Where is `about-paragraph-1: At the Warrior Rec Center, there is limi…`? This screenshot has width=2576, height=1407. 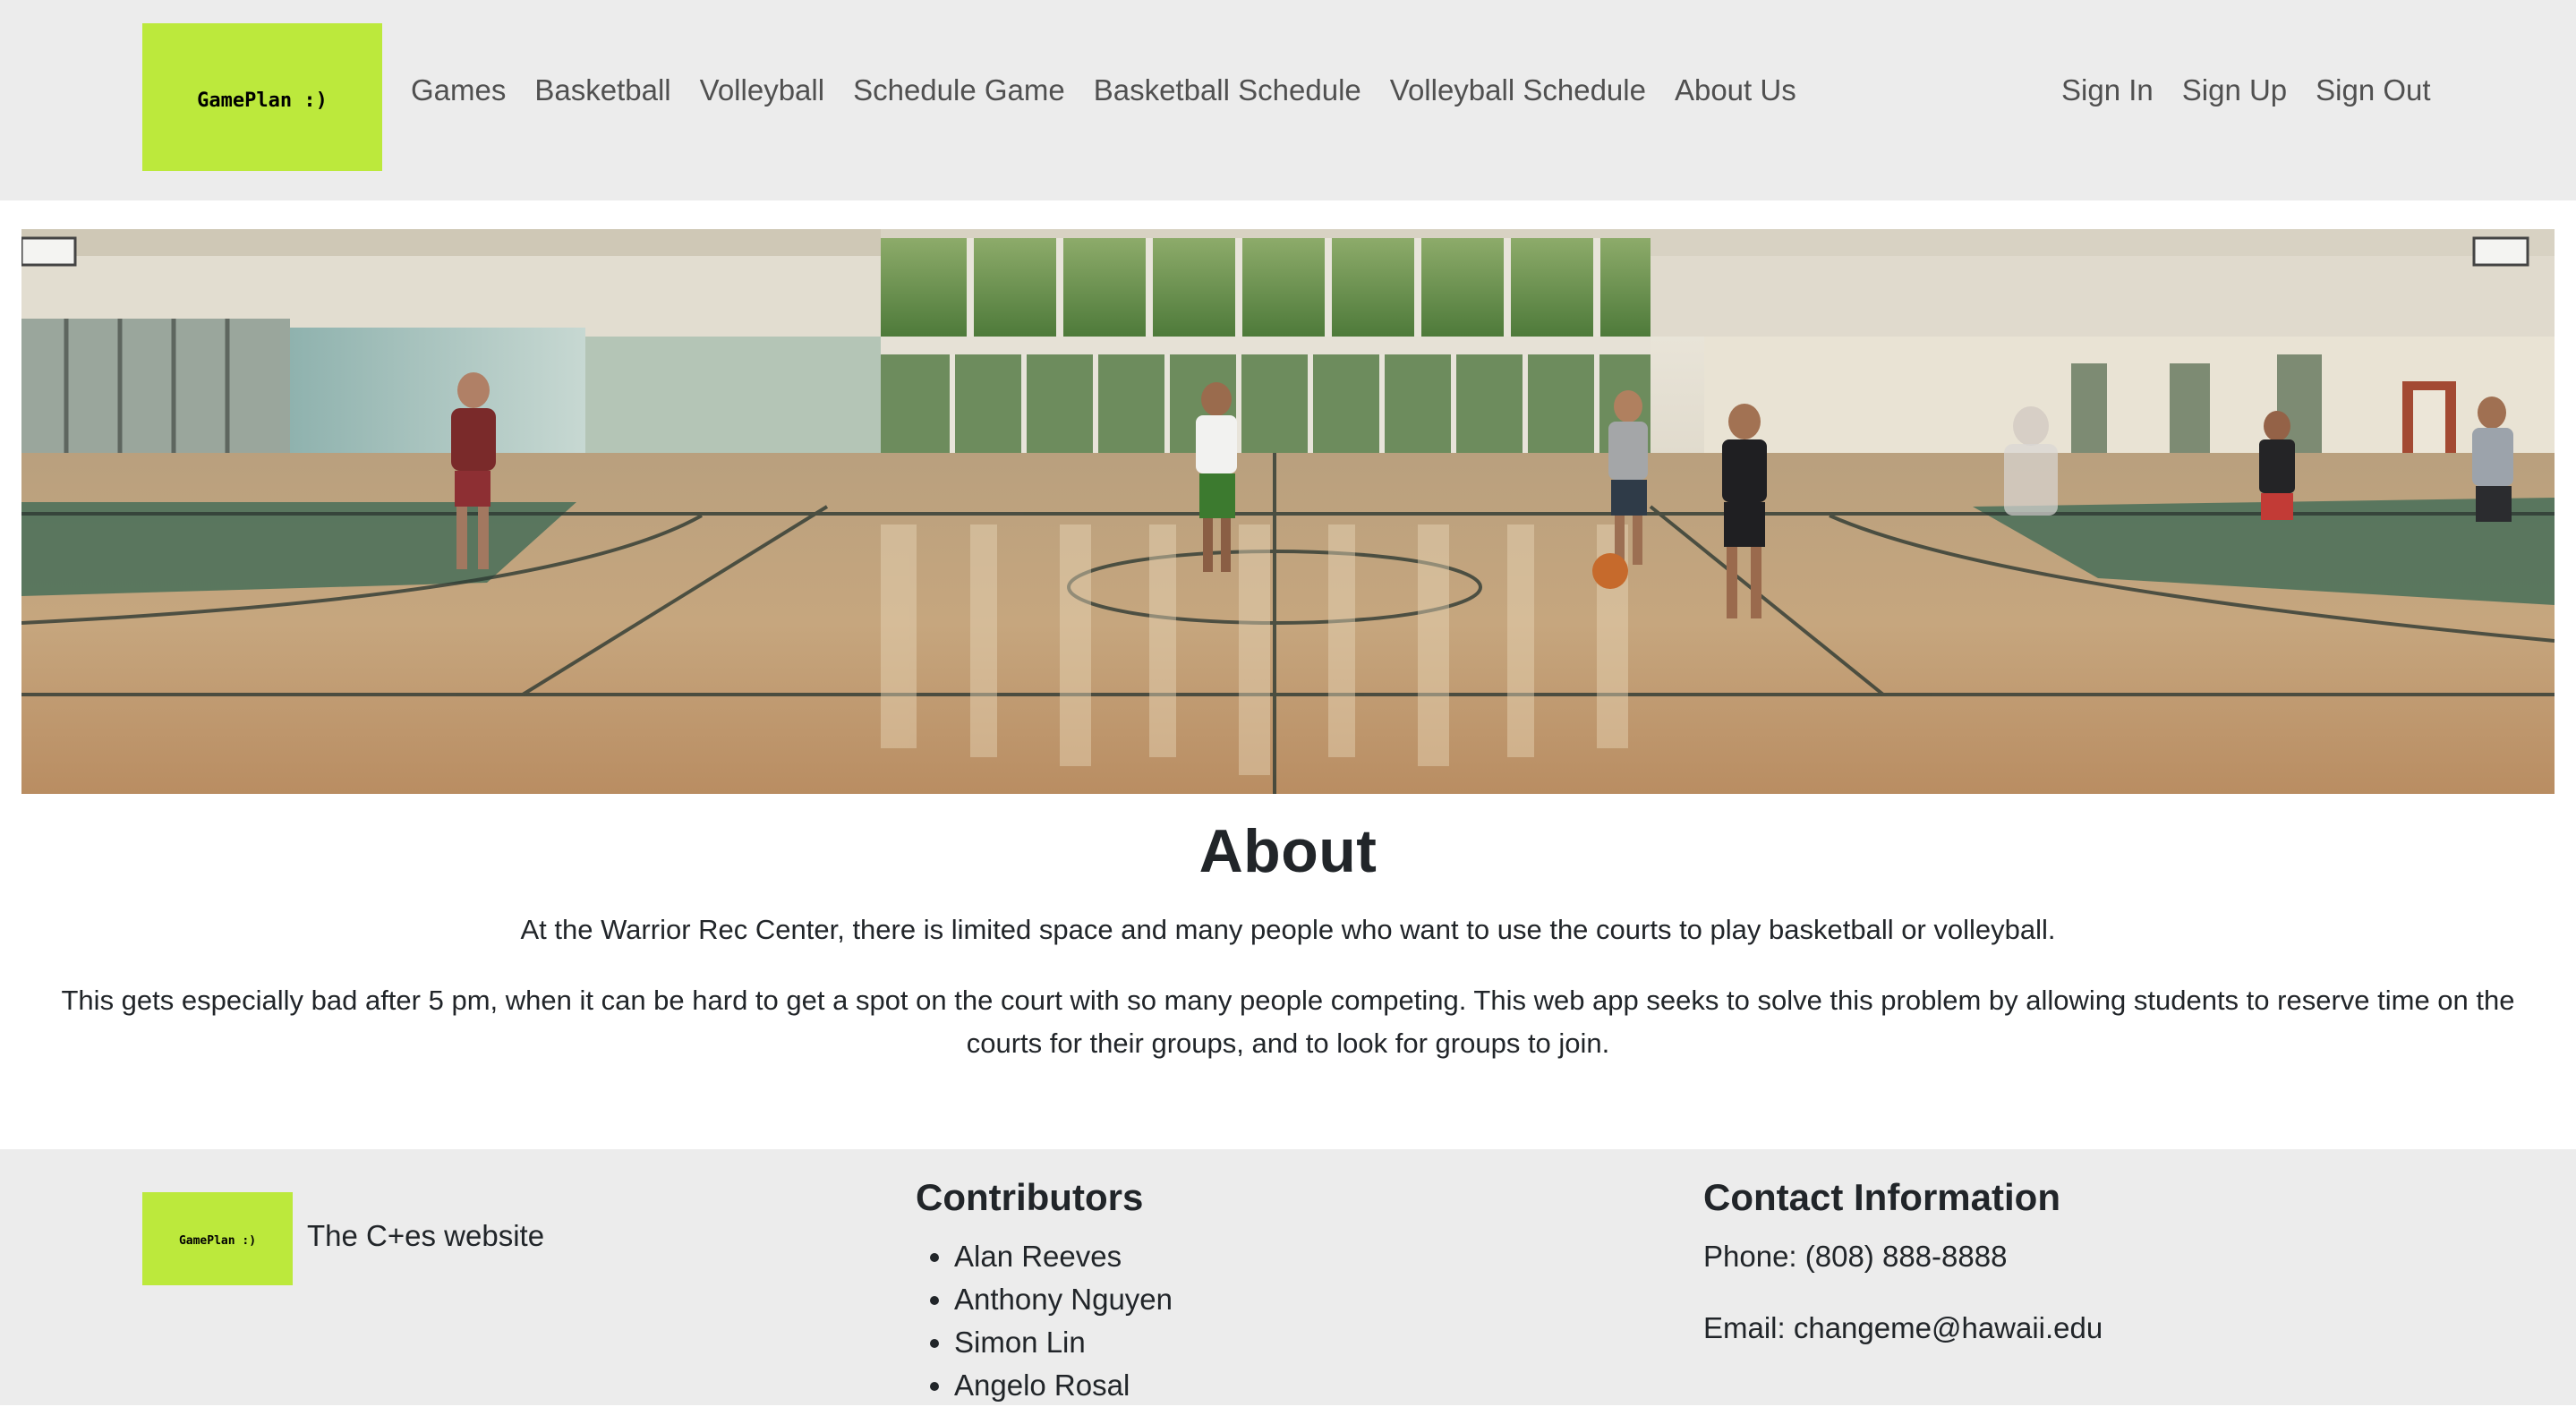 about-paragraph-1: At the Warrior Rec Center, there is limi… is located at coordinates (1288, 929).